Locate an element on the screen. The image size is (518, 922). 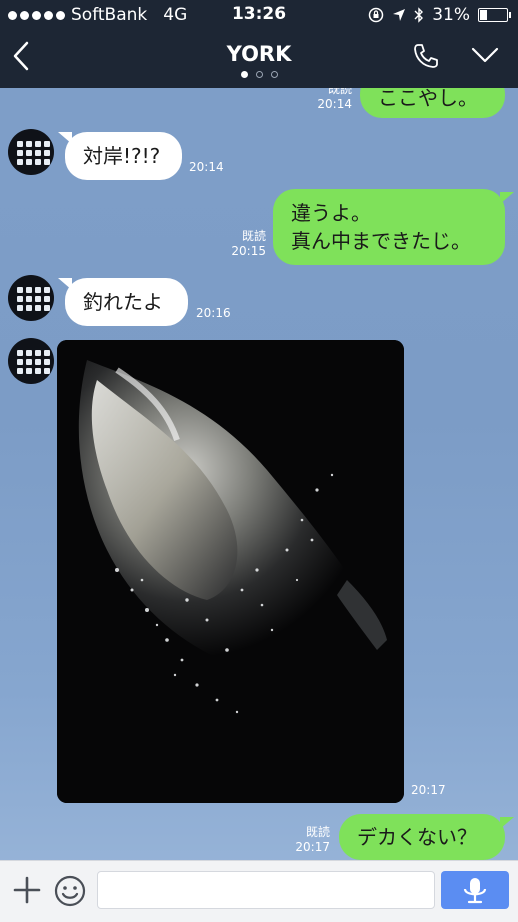
chat-header: YORK is located at coordinates (259, 59).